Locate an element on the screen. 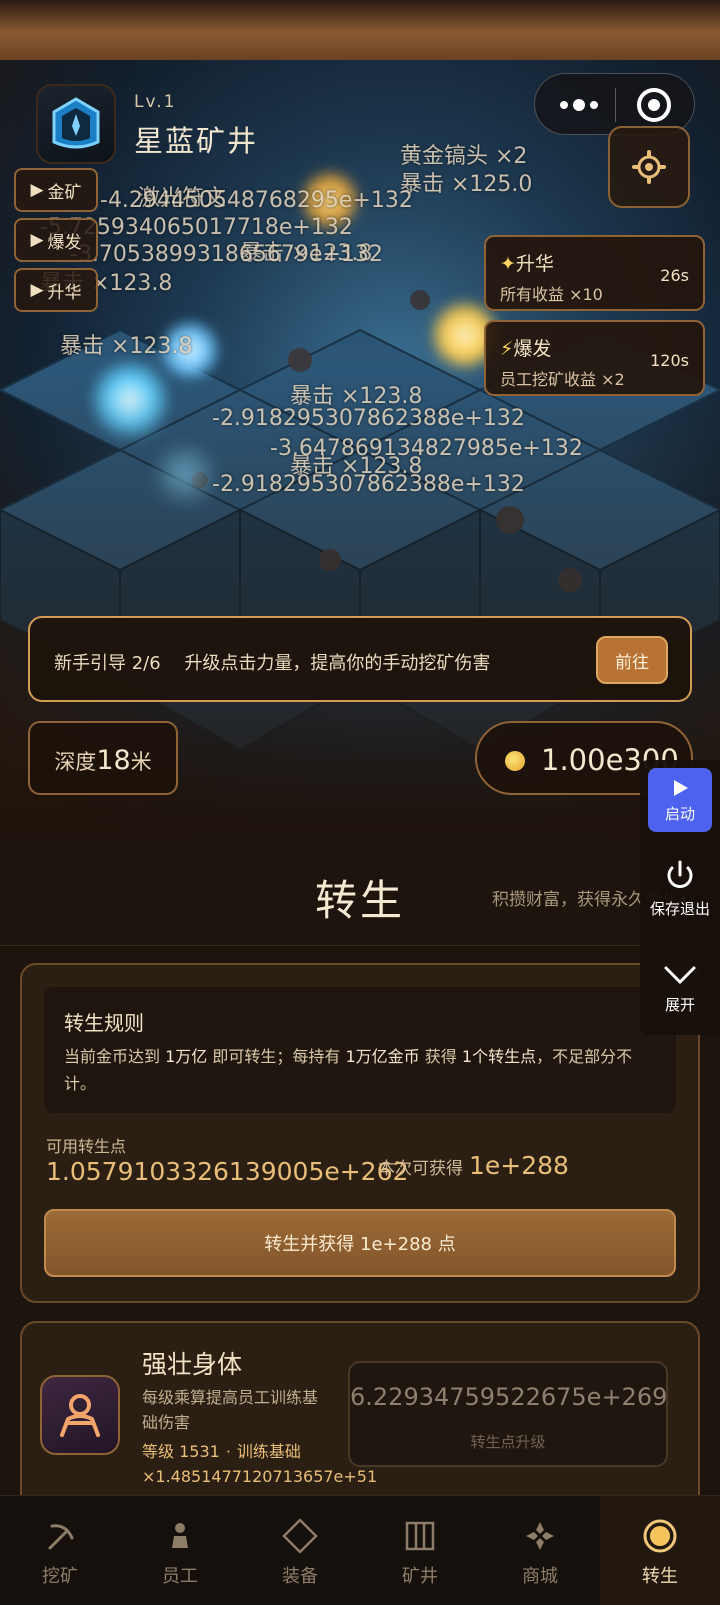 The height and width of the screenshot is (1605, 720). upgrade-name: 强壮身体 is located at coordinates (192, 1364).